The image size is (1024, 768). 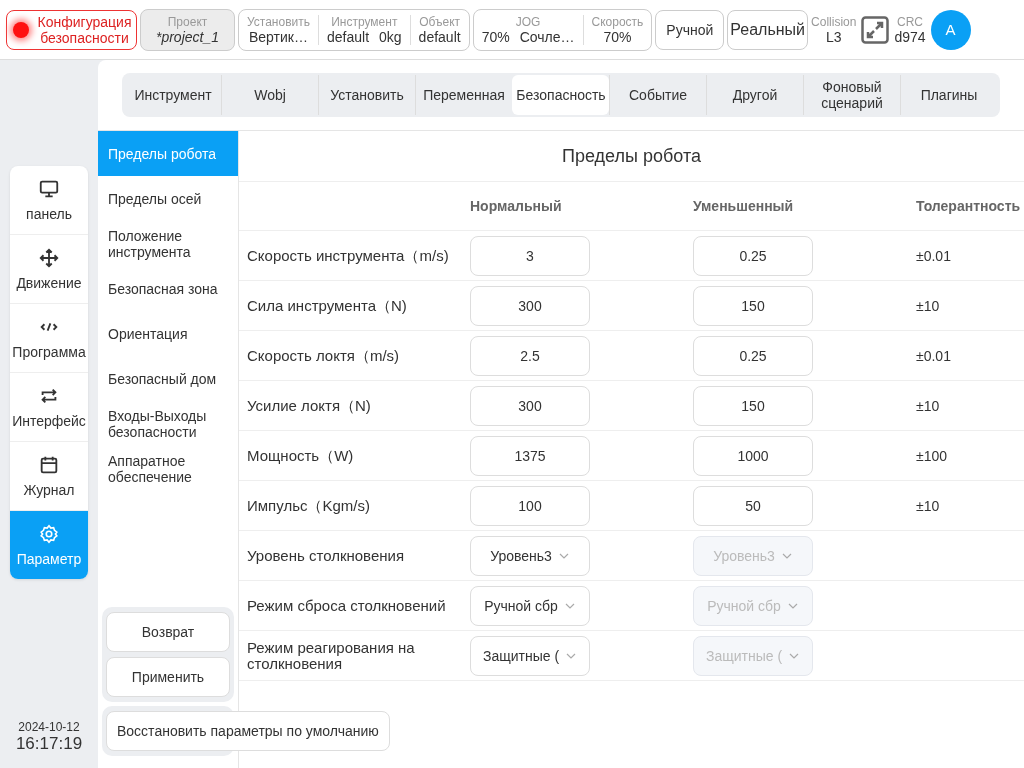 I want to click on nav-item: панель, so click(x=49, y=200).